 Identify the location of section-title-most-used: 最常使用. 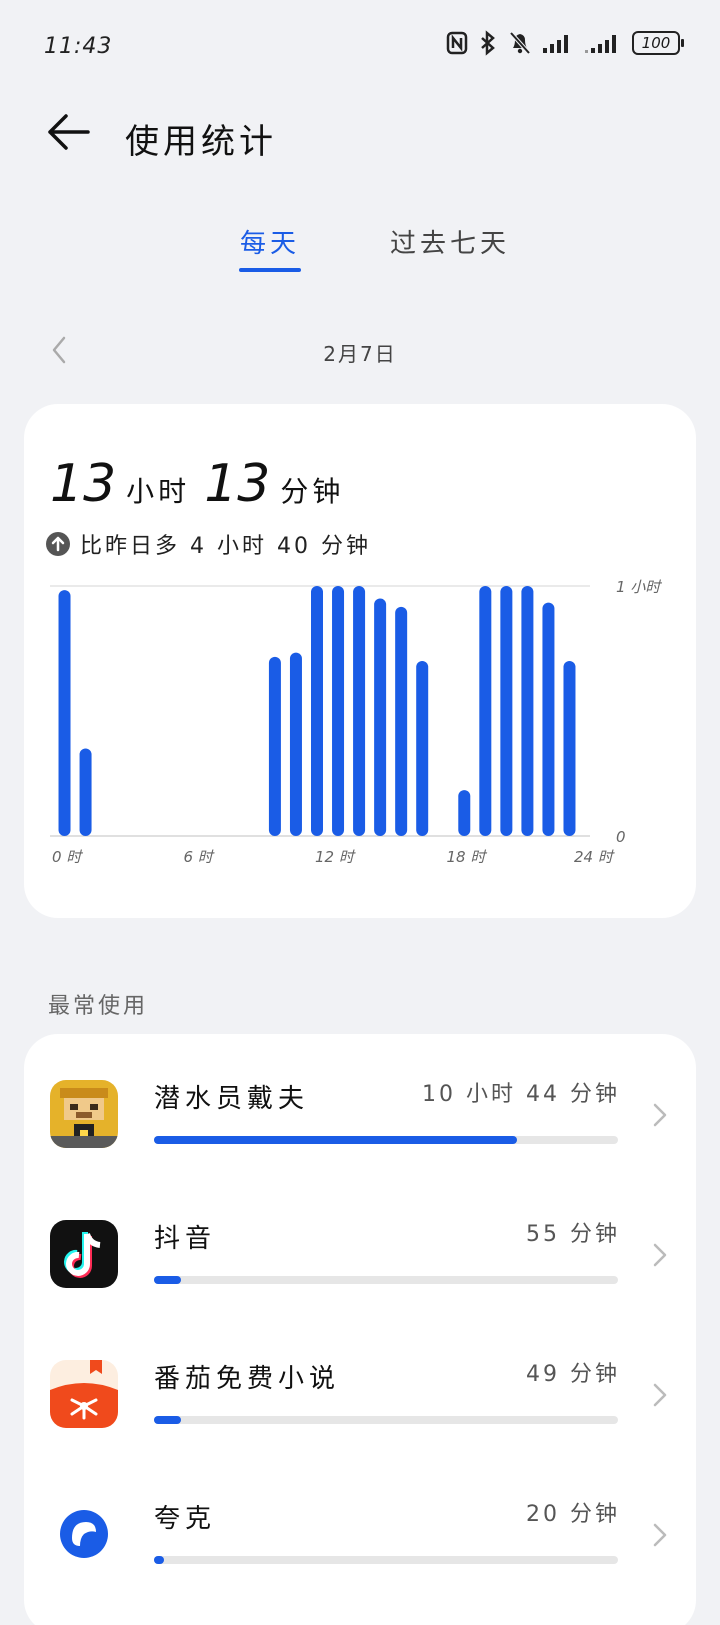
(98, 1006).